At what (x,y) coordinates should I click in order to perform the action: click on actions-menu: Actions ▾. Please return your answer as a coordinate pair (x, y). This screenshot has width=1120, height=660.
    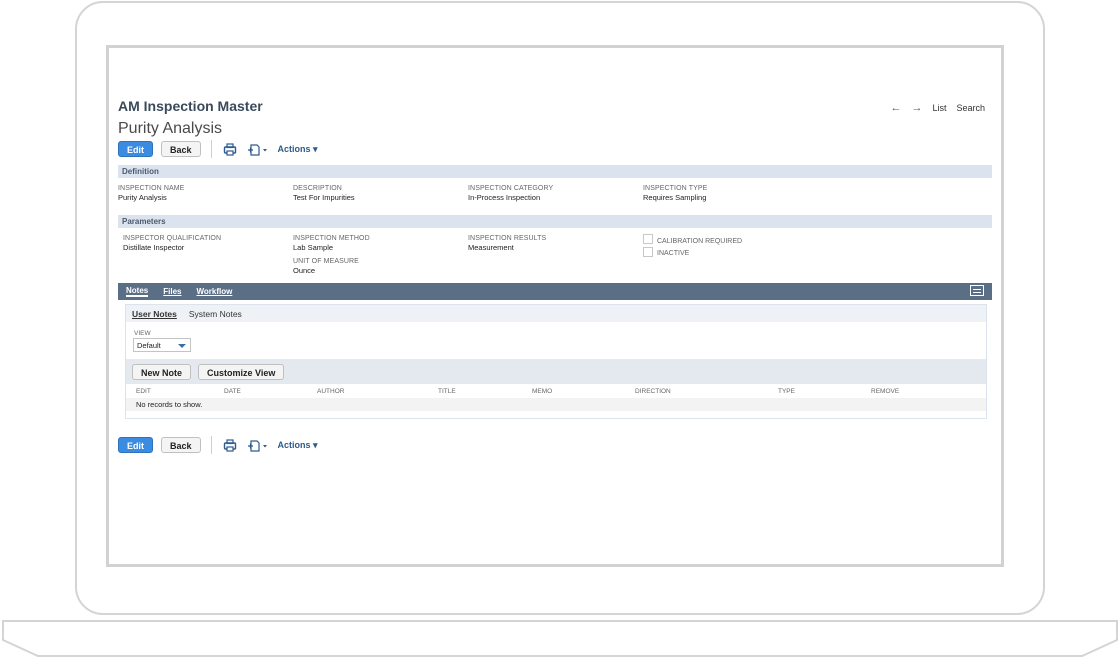
    Looking at the image, I should click on (298, 149).